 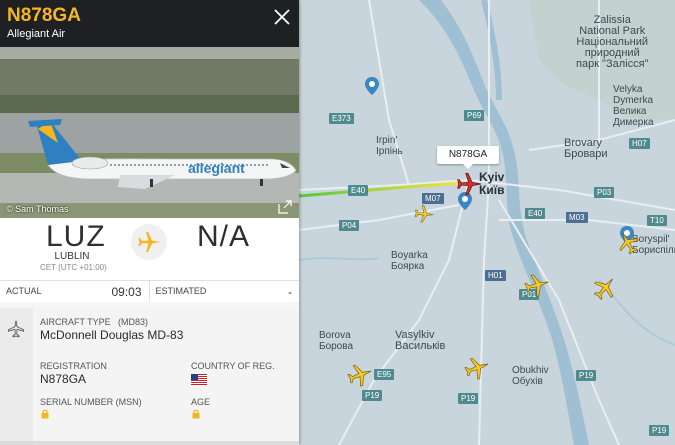 What do you see at coordinates (75, 292) in the screenshot?
I see `actual-time-cell: ACTUAL 09:03` at bounding box center [75, 292].